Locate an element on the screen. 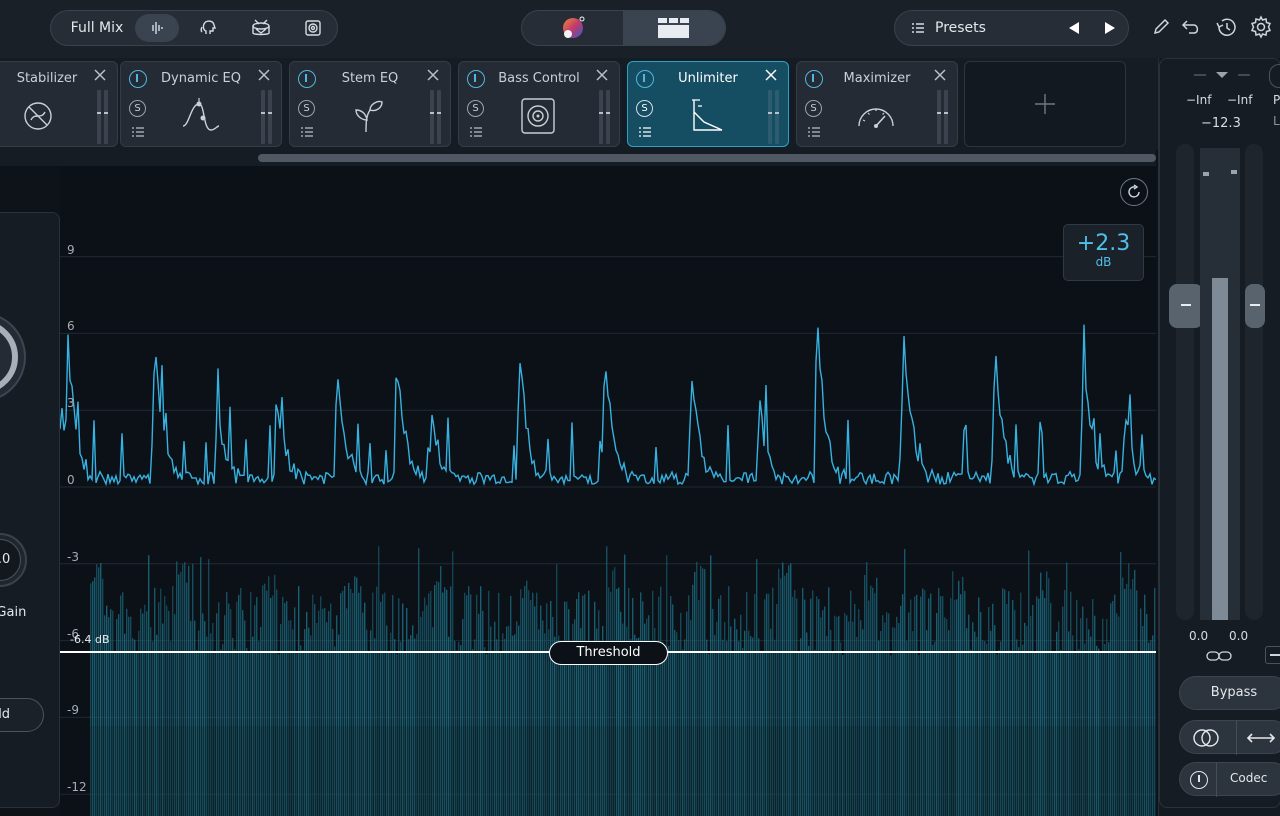  settings-button is located at coordinates (1261, 27).